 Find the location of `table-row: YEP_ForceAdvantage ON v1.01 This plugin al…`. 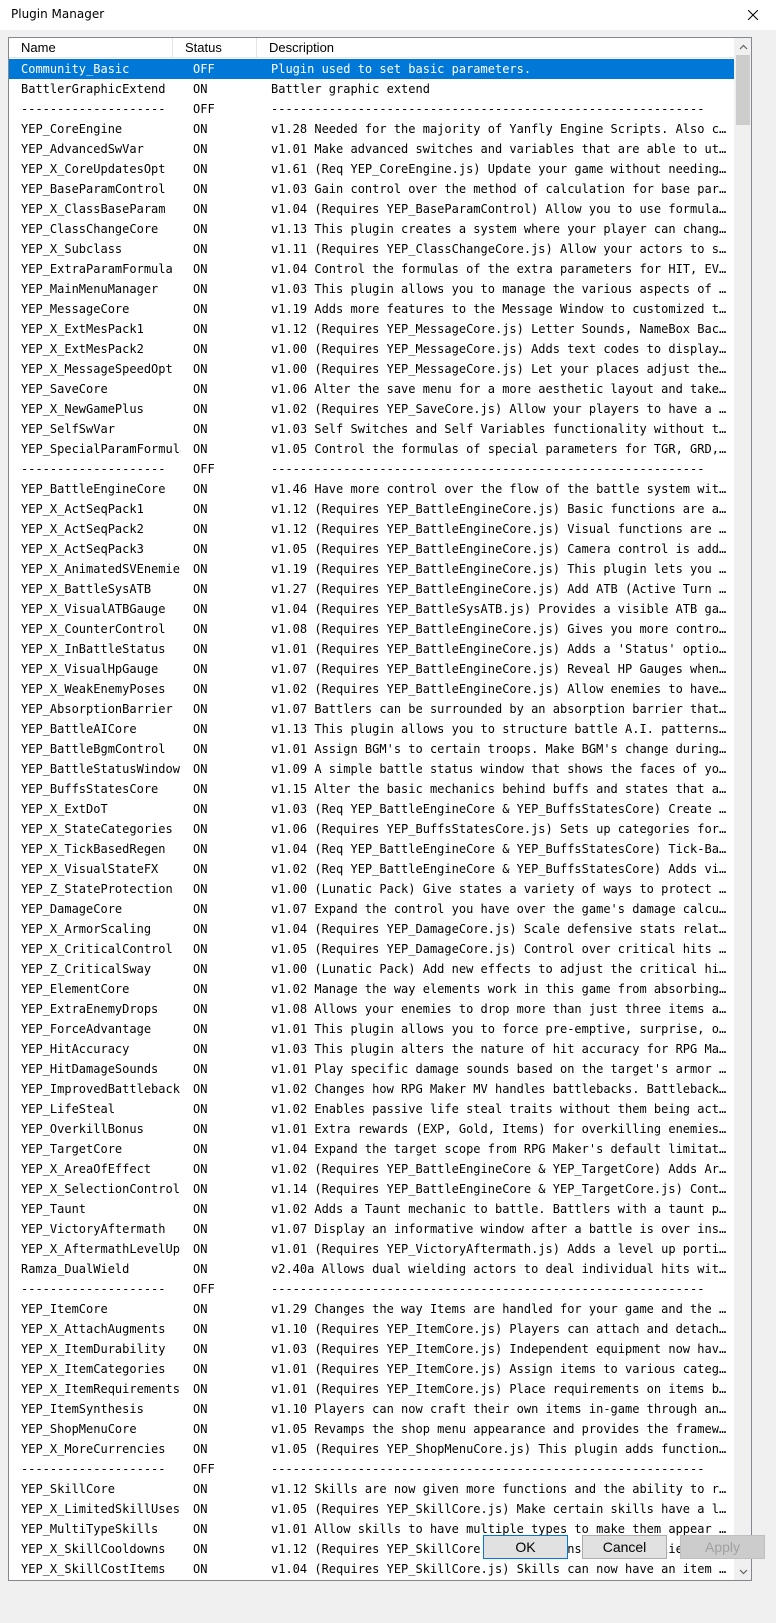

table-row: YEP_ForceAdvantage ON v1.01 This plugin al… is located at coordinates (380, 1029).